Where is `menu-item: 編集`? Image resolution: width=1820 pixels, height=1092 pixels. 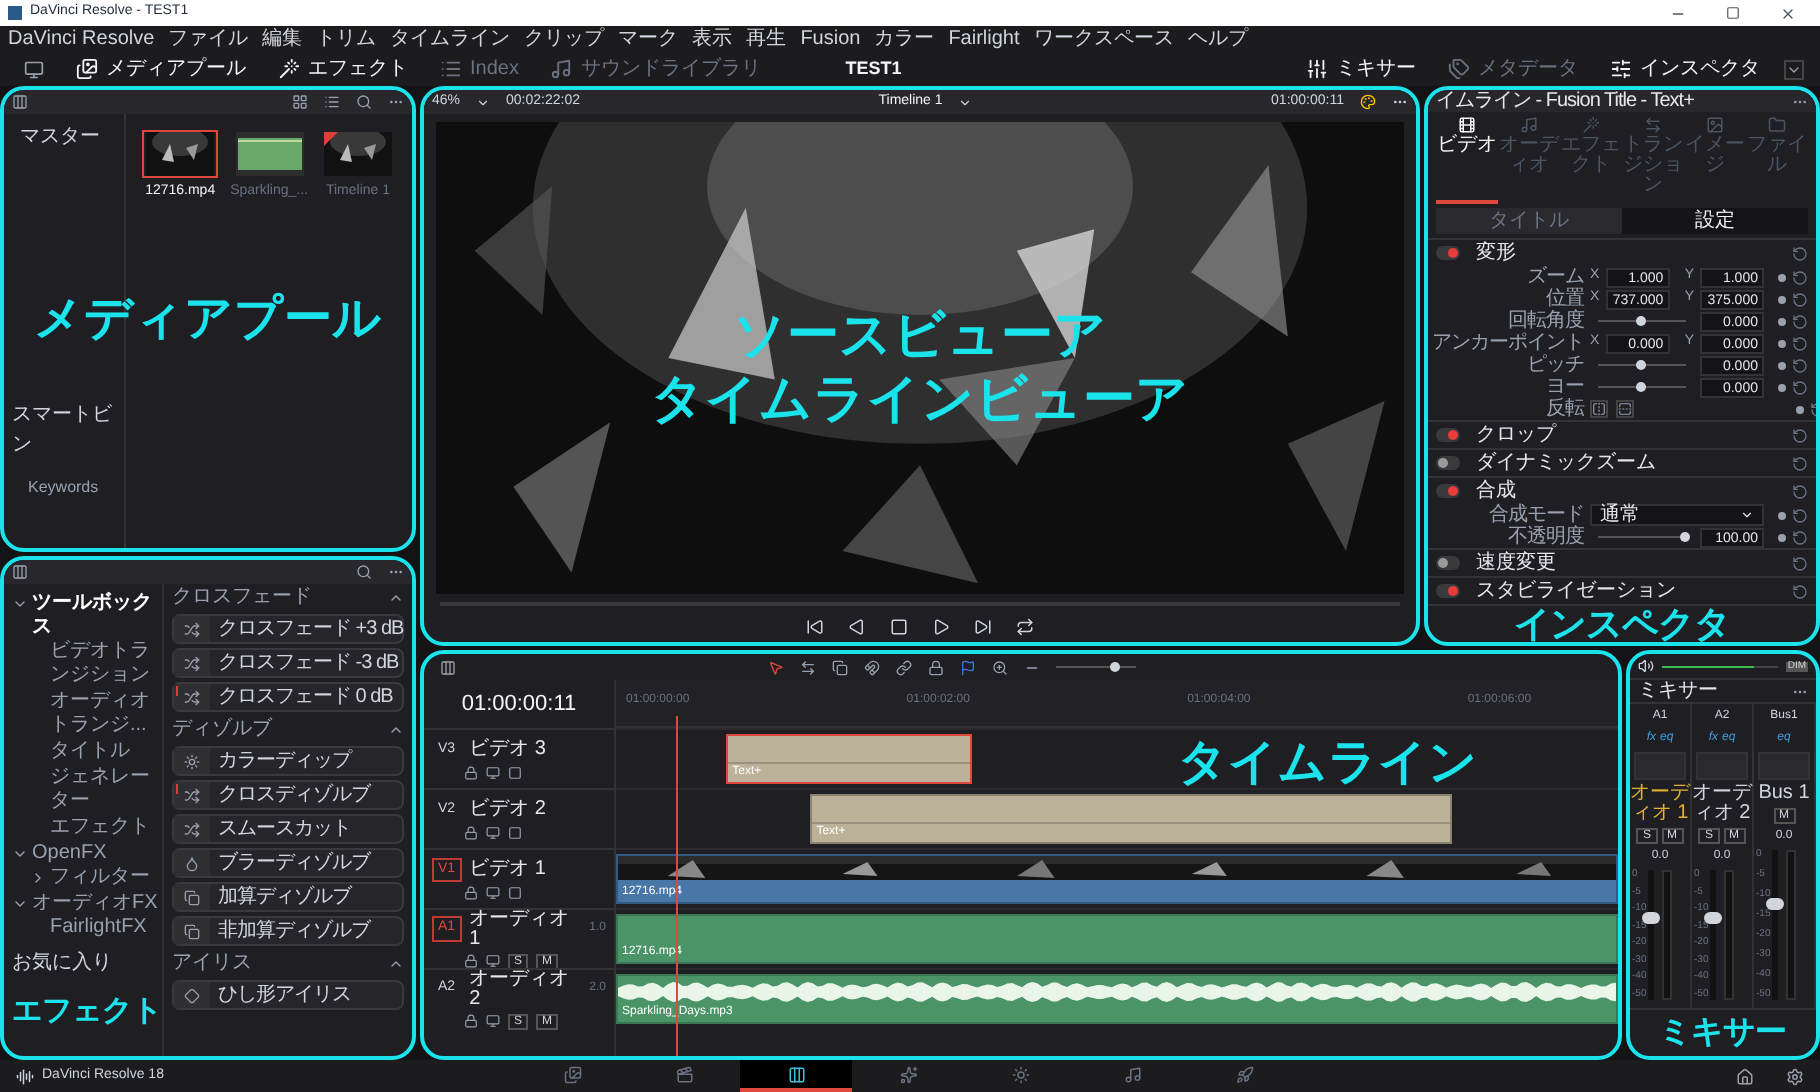
menu-item: 編集 is located at coordinates (282, 39).